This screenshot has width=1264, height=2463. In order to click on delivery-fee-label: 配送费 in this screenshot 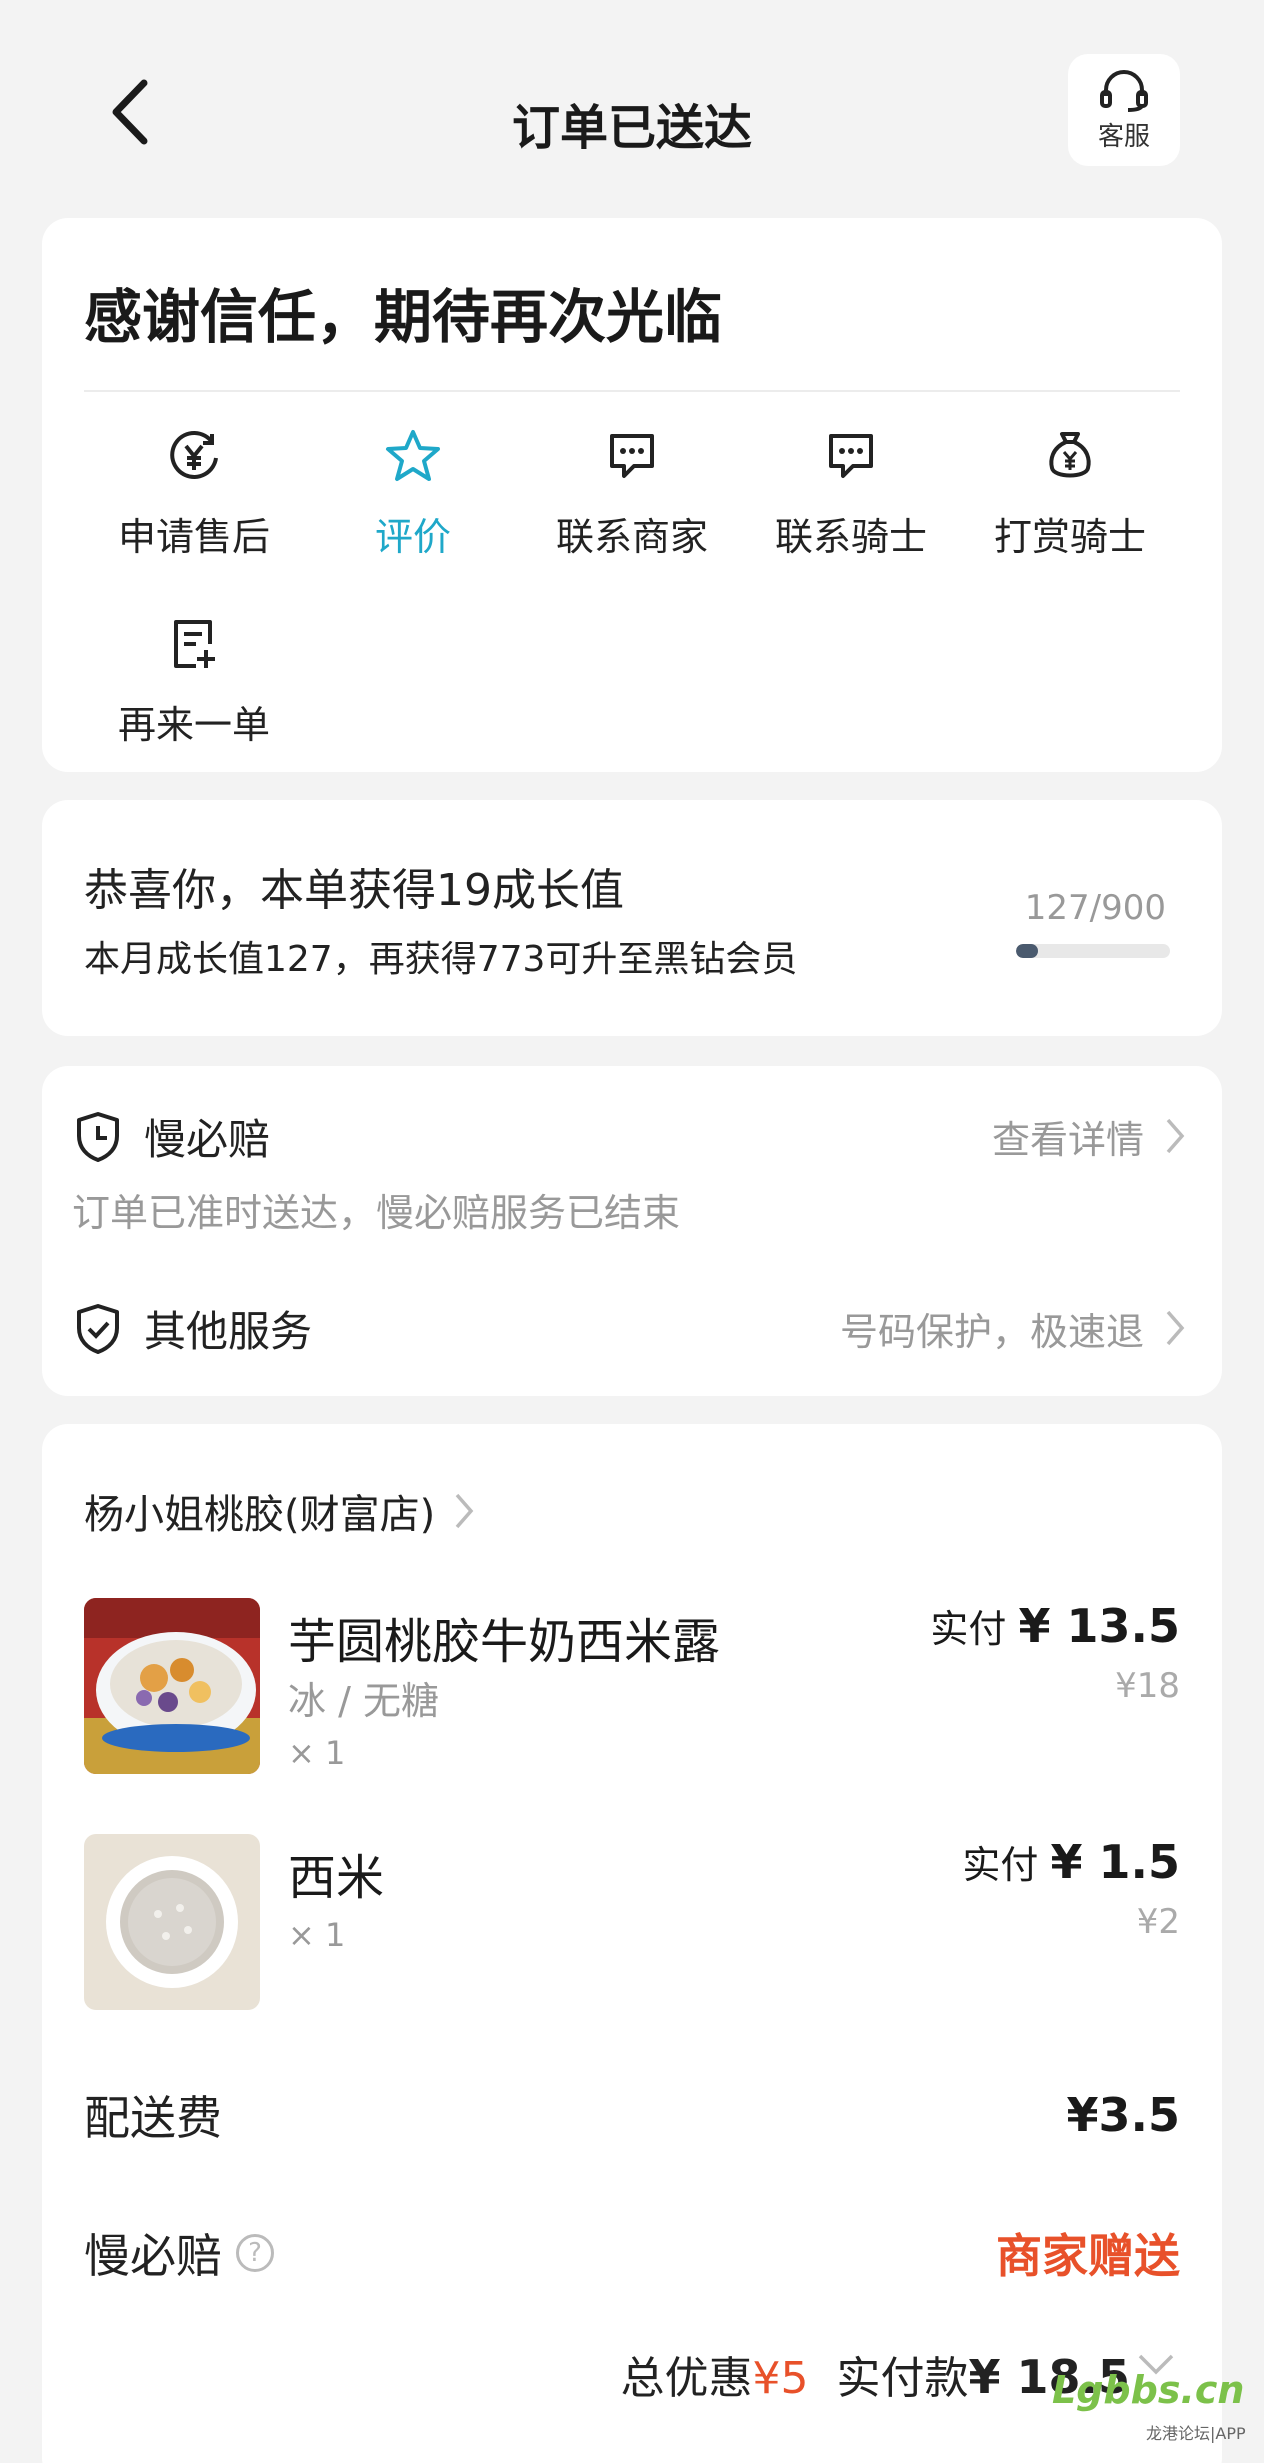, I will do `click(153, 2118)`.